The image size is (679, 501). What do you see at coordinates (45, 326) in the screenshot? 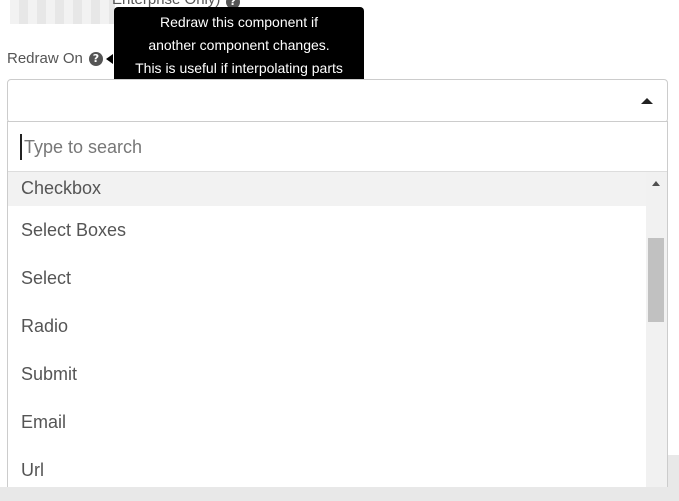
I see `option-label: Radio` at bounding box center [45, 326].